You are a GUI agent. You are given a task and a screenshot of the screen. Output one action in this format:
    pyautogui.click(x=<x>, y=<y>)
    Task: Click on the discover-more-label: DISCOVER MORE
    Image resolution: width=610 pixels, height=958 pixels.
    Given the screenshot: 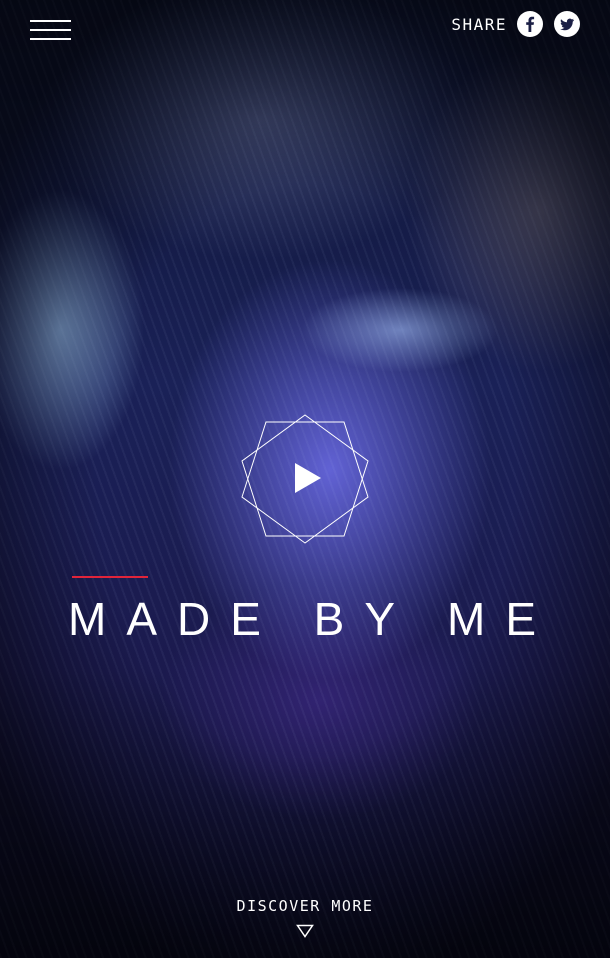 What is the action you would take?
    pyautogui.click(x=305, y=906)
    